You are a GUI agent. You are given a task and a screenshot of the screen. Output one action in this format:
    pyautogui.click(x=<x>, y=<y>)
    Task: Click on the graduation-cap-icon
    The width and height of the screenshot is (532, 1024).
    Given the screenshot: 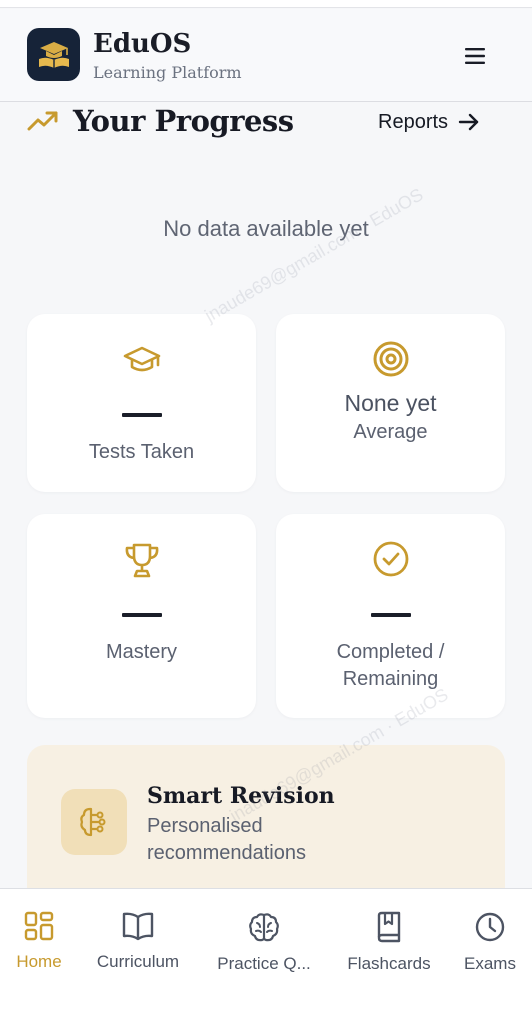 What is the action you would take?
    pyautogui.click(x=141, y=359)
    